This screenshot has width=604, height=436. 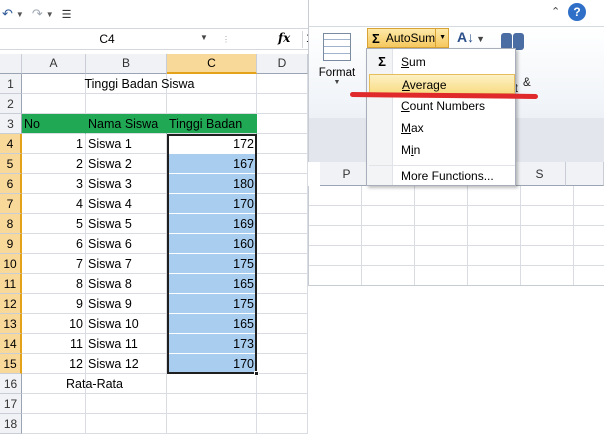 What do you see at coordinates (11, 264) in the screenshot?
I see `row-header: 10` at bounding box center [11, 264].